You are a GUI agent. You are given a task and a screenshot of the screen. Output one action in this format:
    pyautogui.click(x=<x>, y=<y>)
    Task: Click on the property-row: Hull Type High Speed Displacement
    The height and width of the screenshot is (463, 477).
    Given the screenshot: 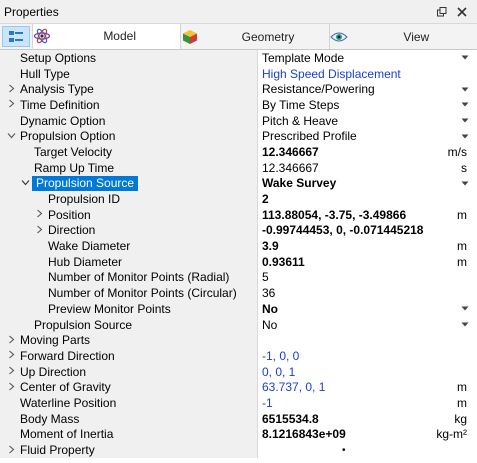 What is the action you would take?
    pyautogui.click(x=238, y=73)
    